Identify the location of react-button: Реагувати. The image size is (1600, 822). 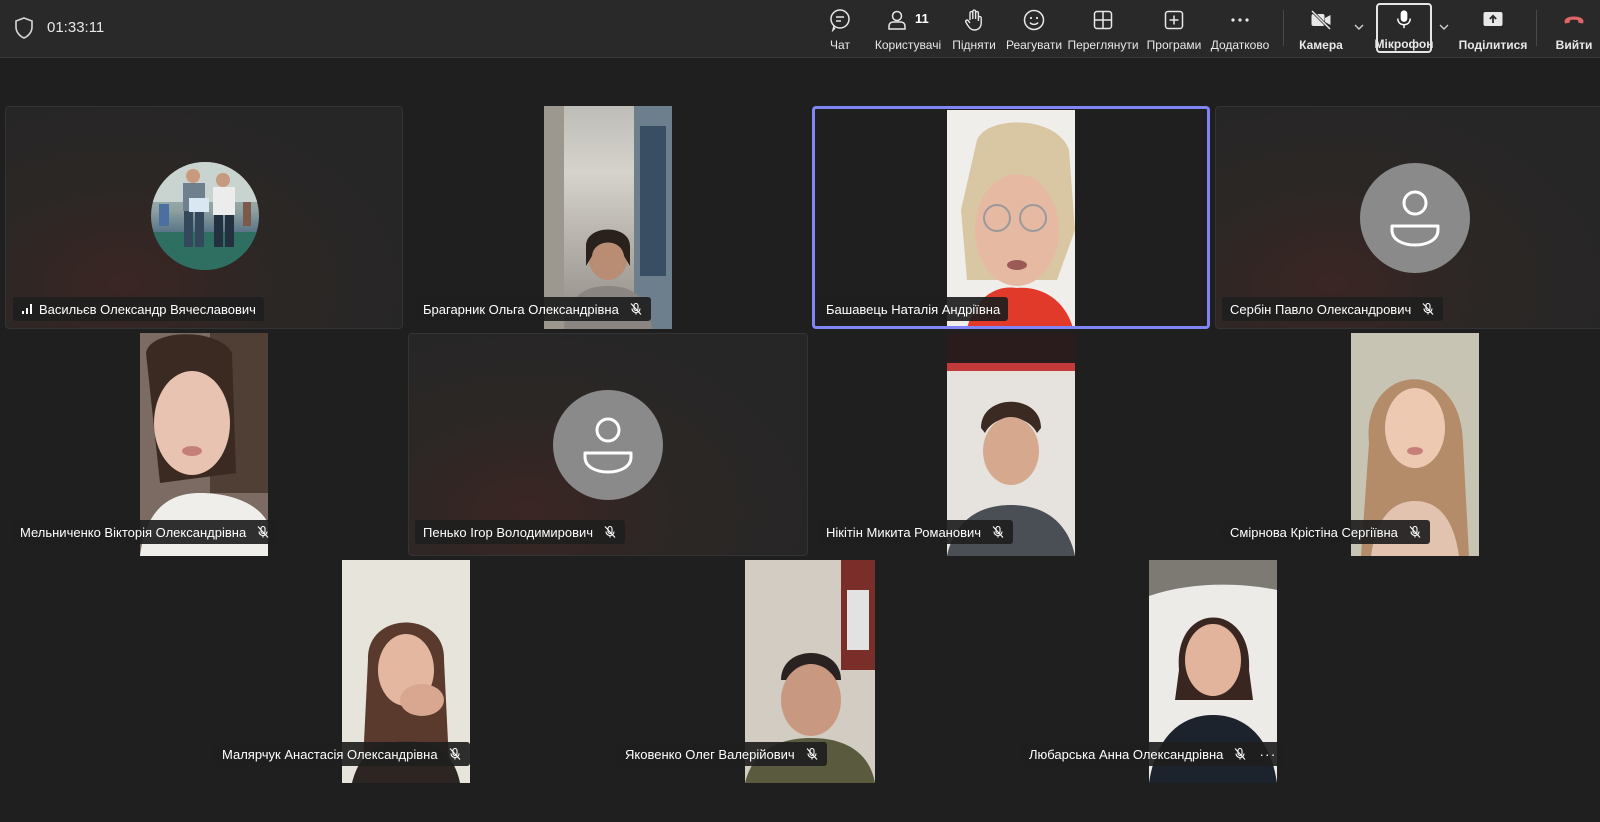
(1034, 29).